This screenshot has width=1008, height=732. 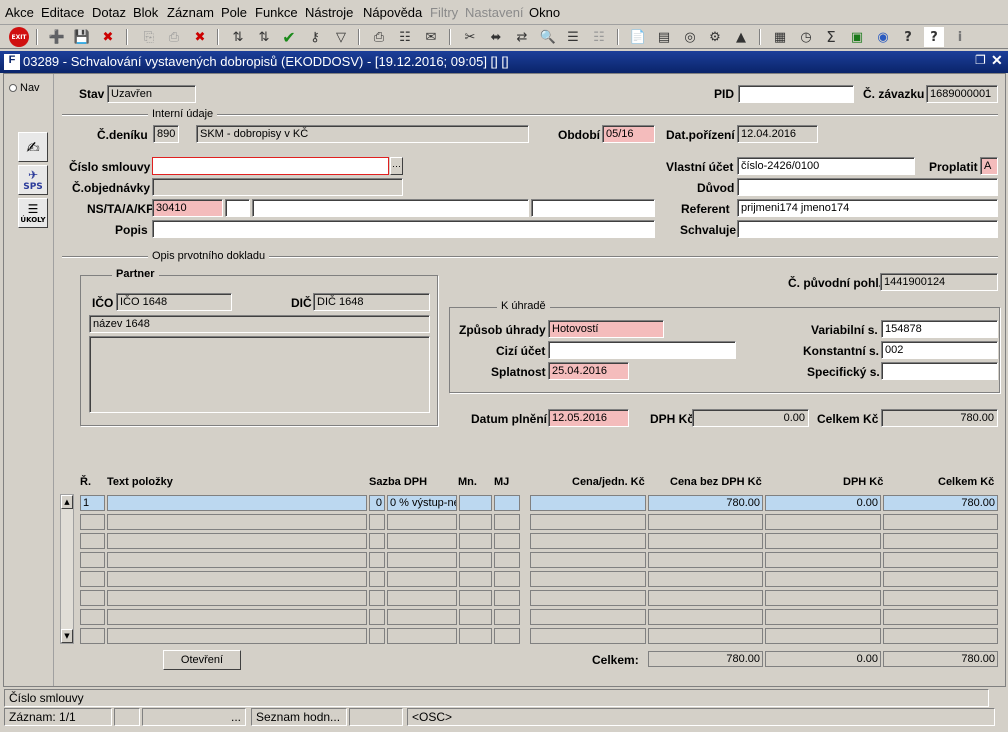 What do you see at coordinates (826, 166) in the screenshot?
I see `ucet-field: číslo-2426/0100` at bounding box center [826, 166].